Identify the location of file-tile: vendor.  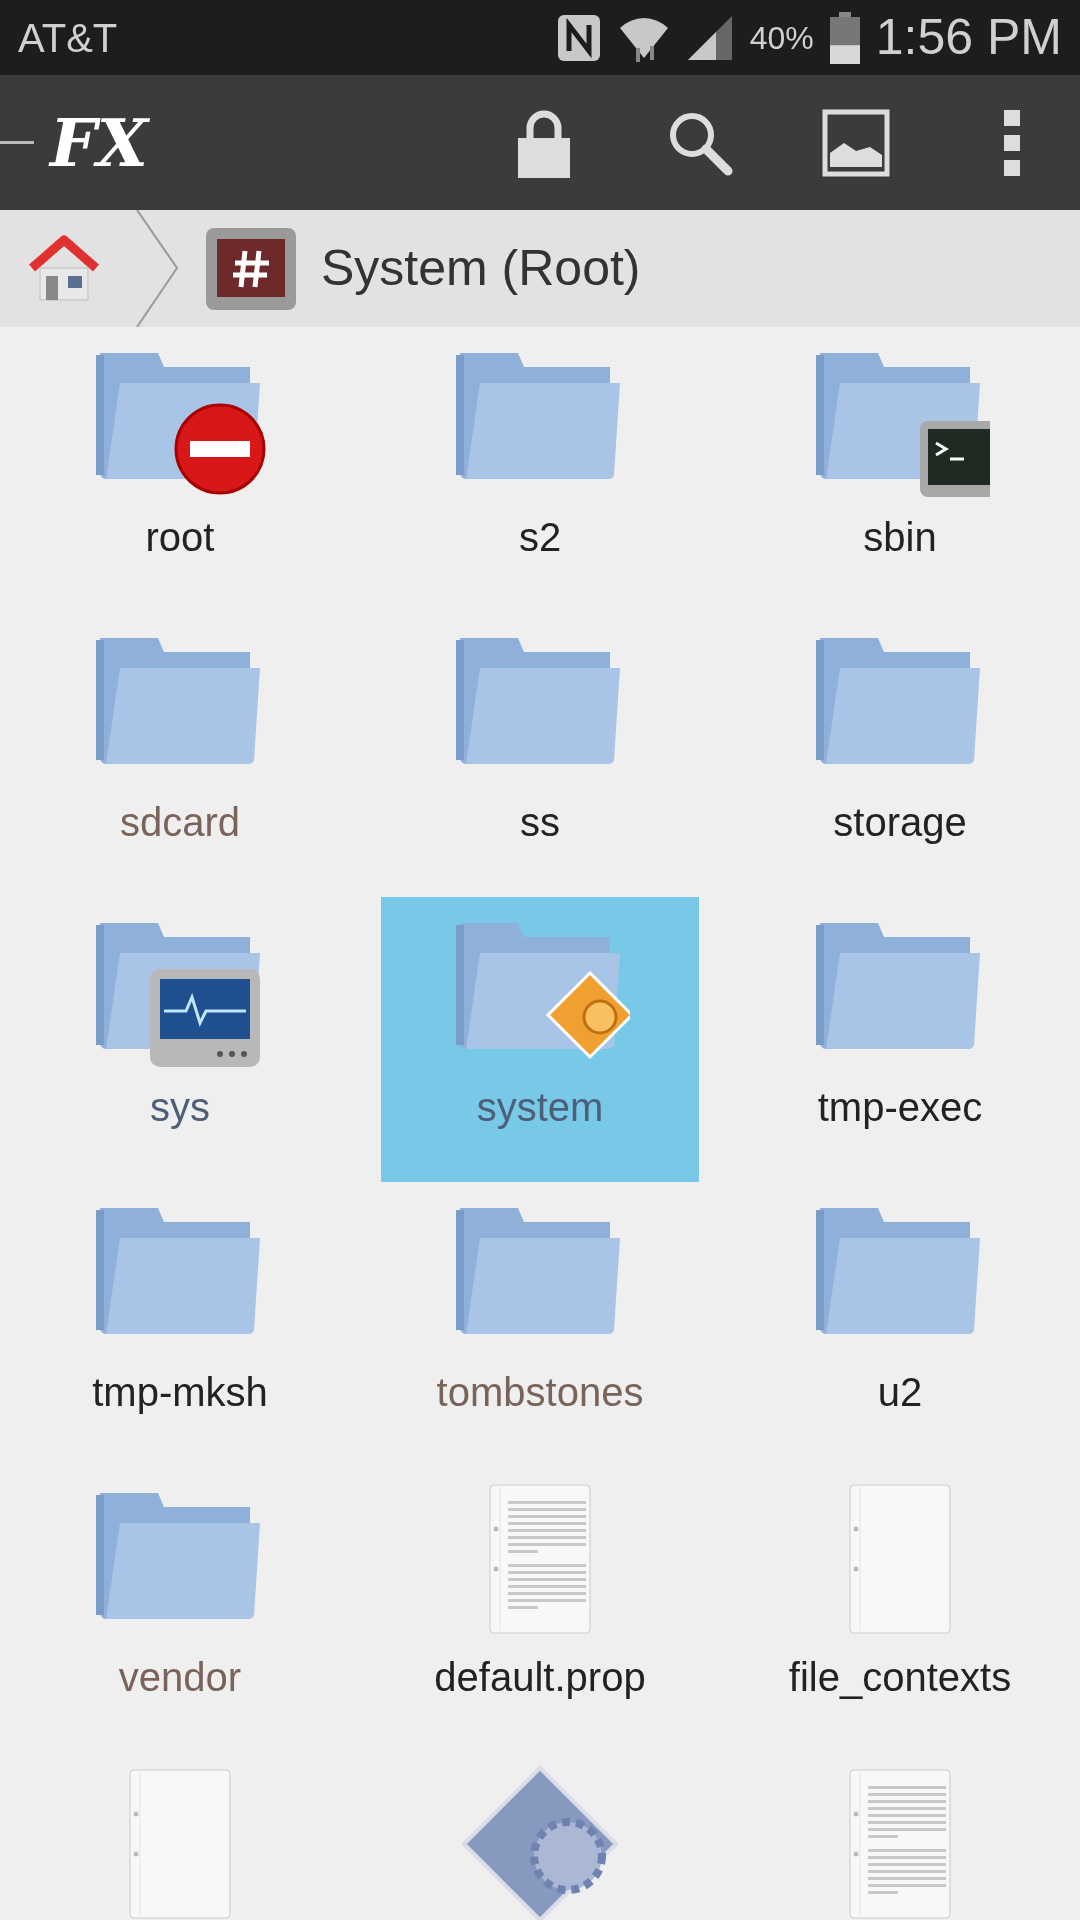
(180, 1609).